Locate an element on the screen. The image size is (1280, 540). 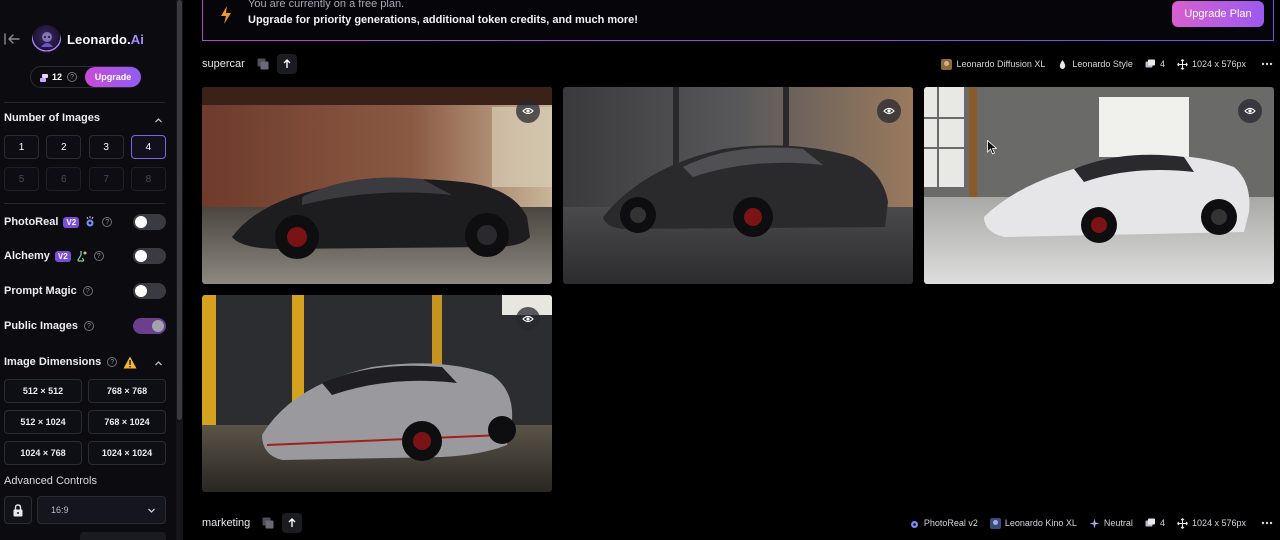
generation-prompt: supercar is located at coordinates (223, 64).